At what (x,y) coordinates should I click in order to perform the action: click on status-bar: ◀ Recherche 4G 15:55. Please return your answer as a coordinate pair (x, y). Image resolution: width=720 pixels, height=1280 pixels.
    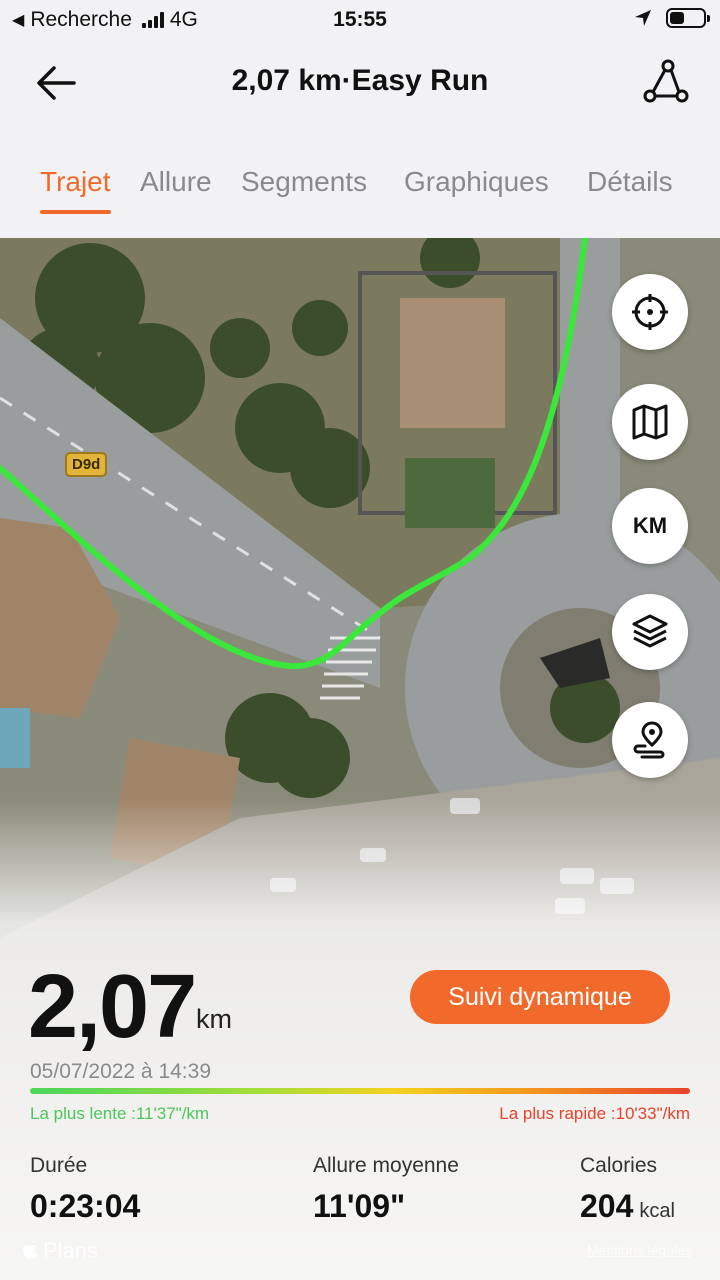
    Looking at the image, I should click on (360, 20).